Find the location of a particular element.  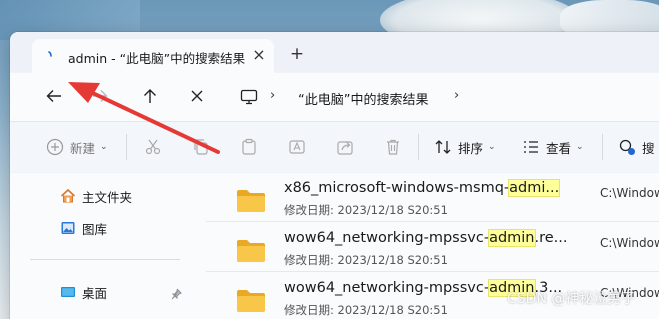

new-button: 新建 ⌄ is located at coordinates (77, 147).